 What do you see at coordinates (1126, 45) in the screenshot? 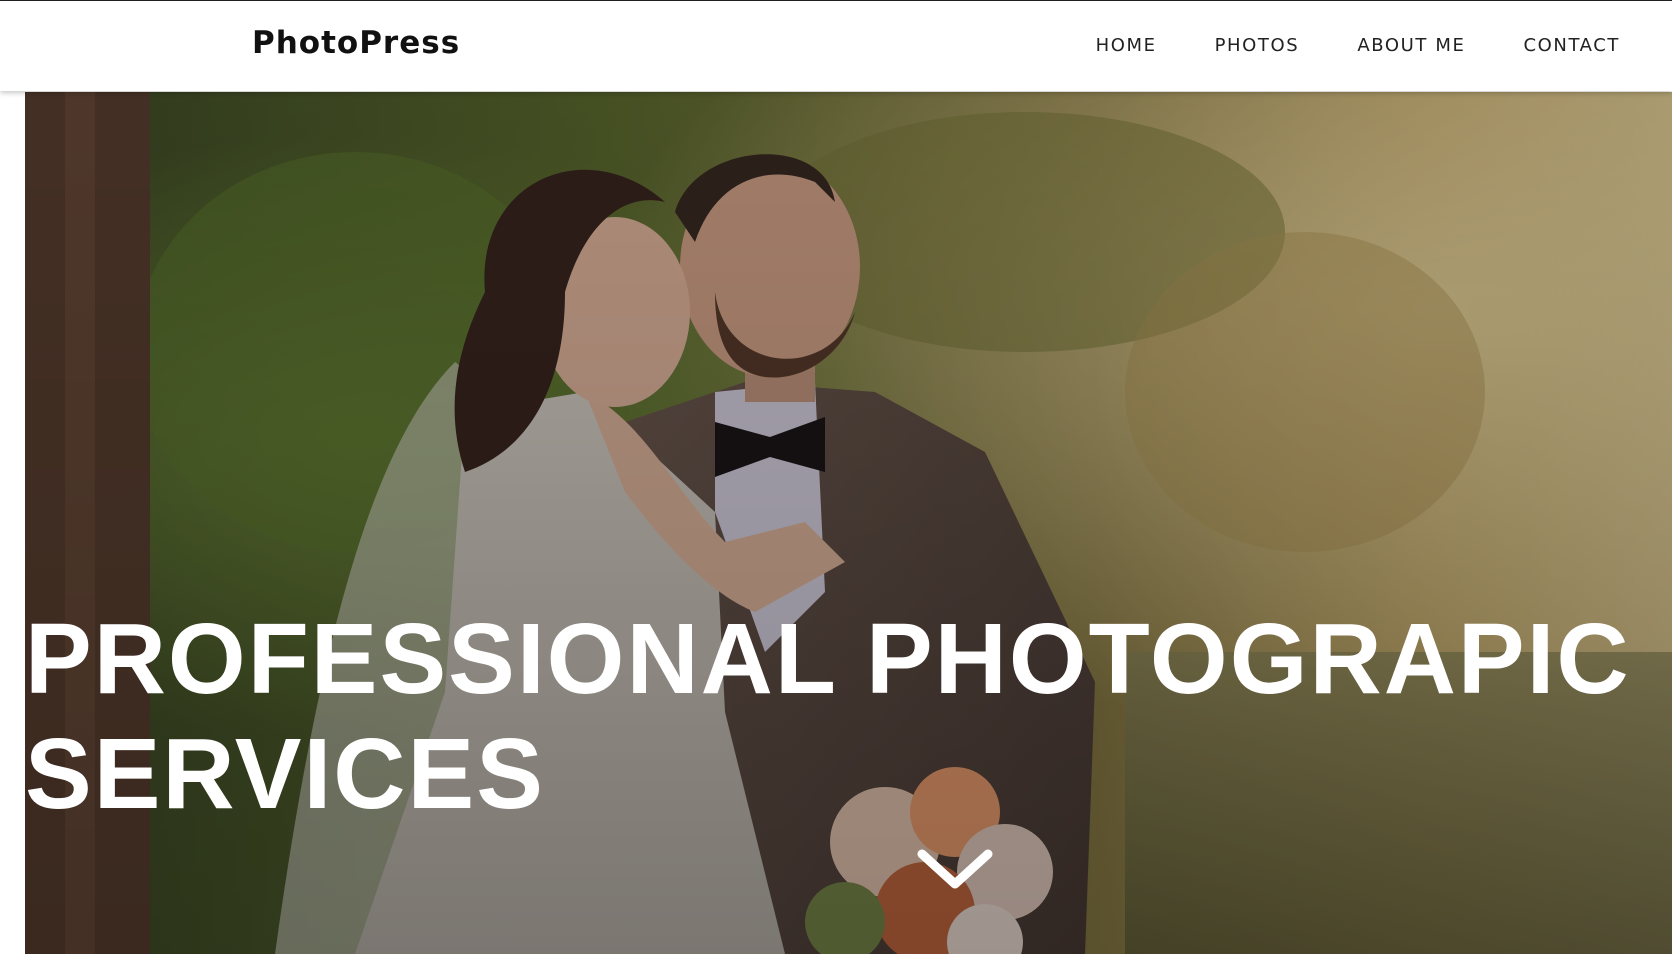
I see `nav-home: HOME` at bounding box center [1126, 45].